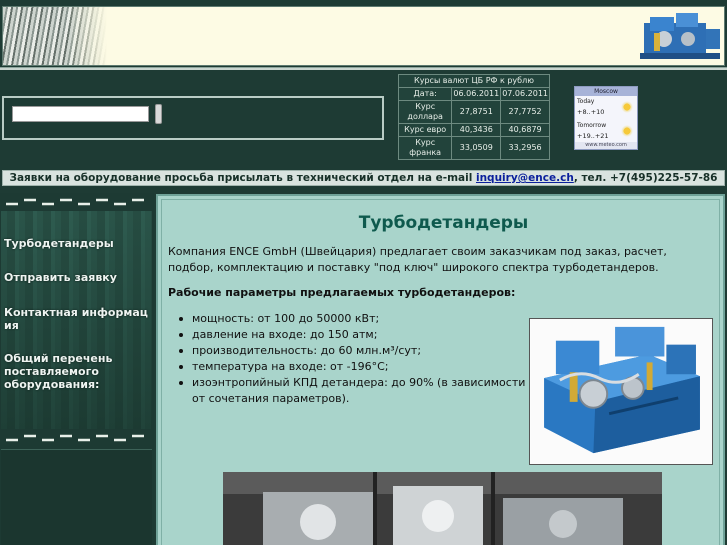  Describe the element at coordinates (586, 101) in the screenshot. I see `weather-today-label: Today` at that location.